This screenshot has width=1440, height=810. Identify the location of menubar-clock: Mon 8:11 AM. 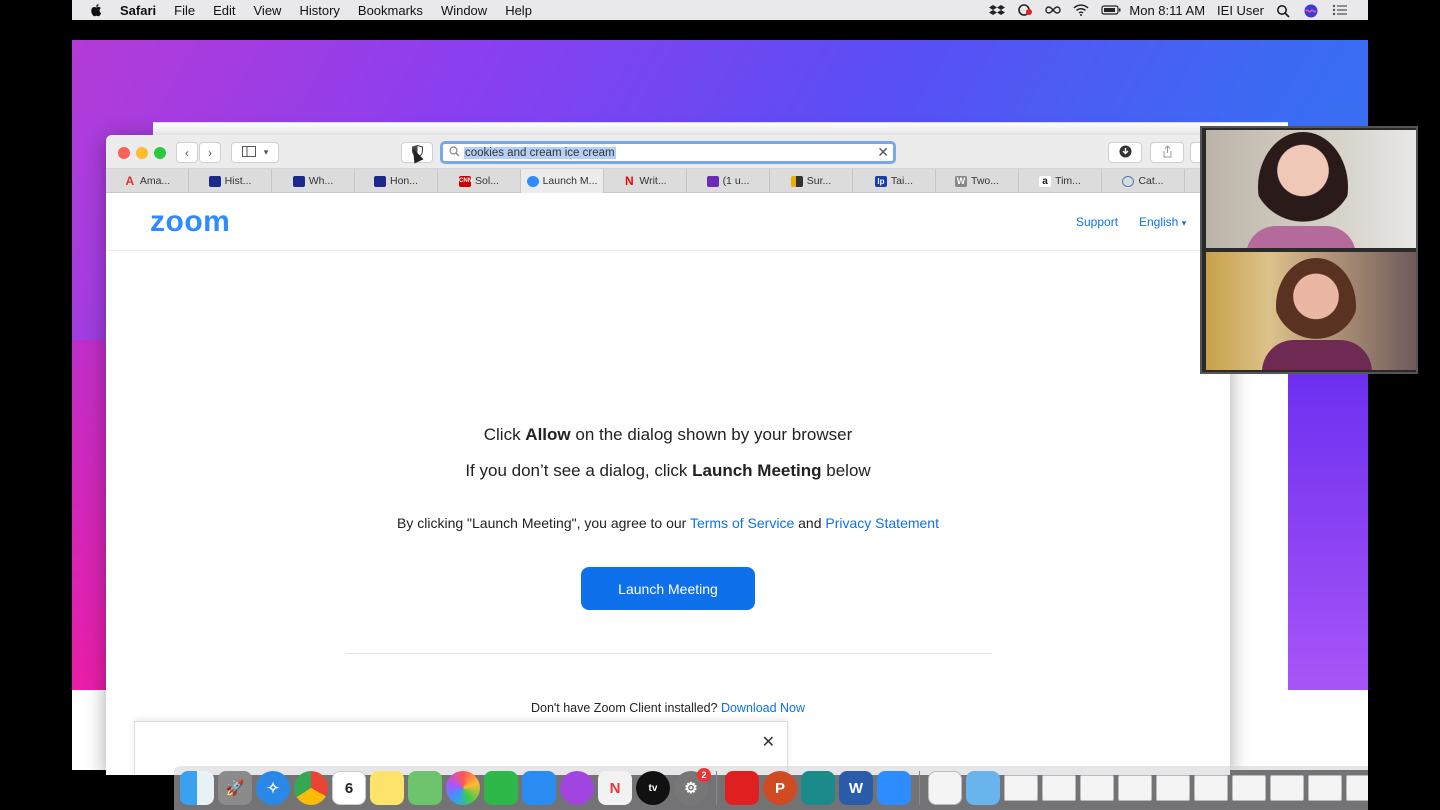
(1167, 10).